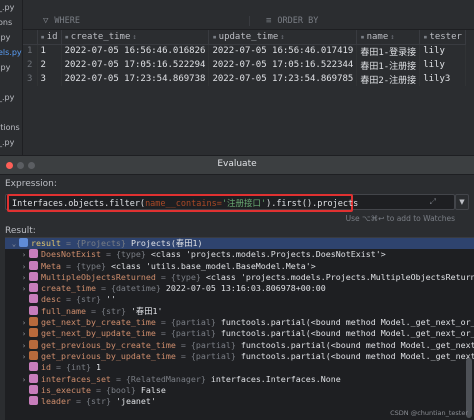  Describe the element at coordinates (239, 244) in the screenshot. I see `tree-node: ⌄ result = {Projects} Projects(春田1)` at that location.